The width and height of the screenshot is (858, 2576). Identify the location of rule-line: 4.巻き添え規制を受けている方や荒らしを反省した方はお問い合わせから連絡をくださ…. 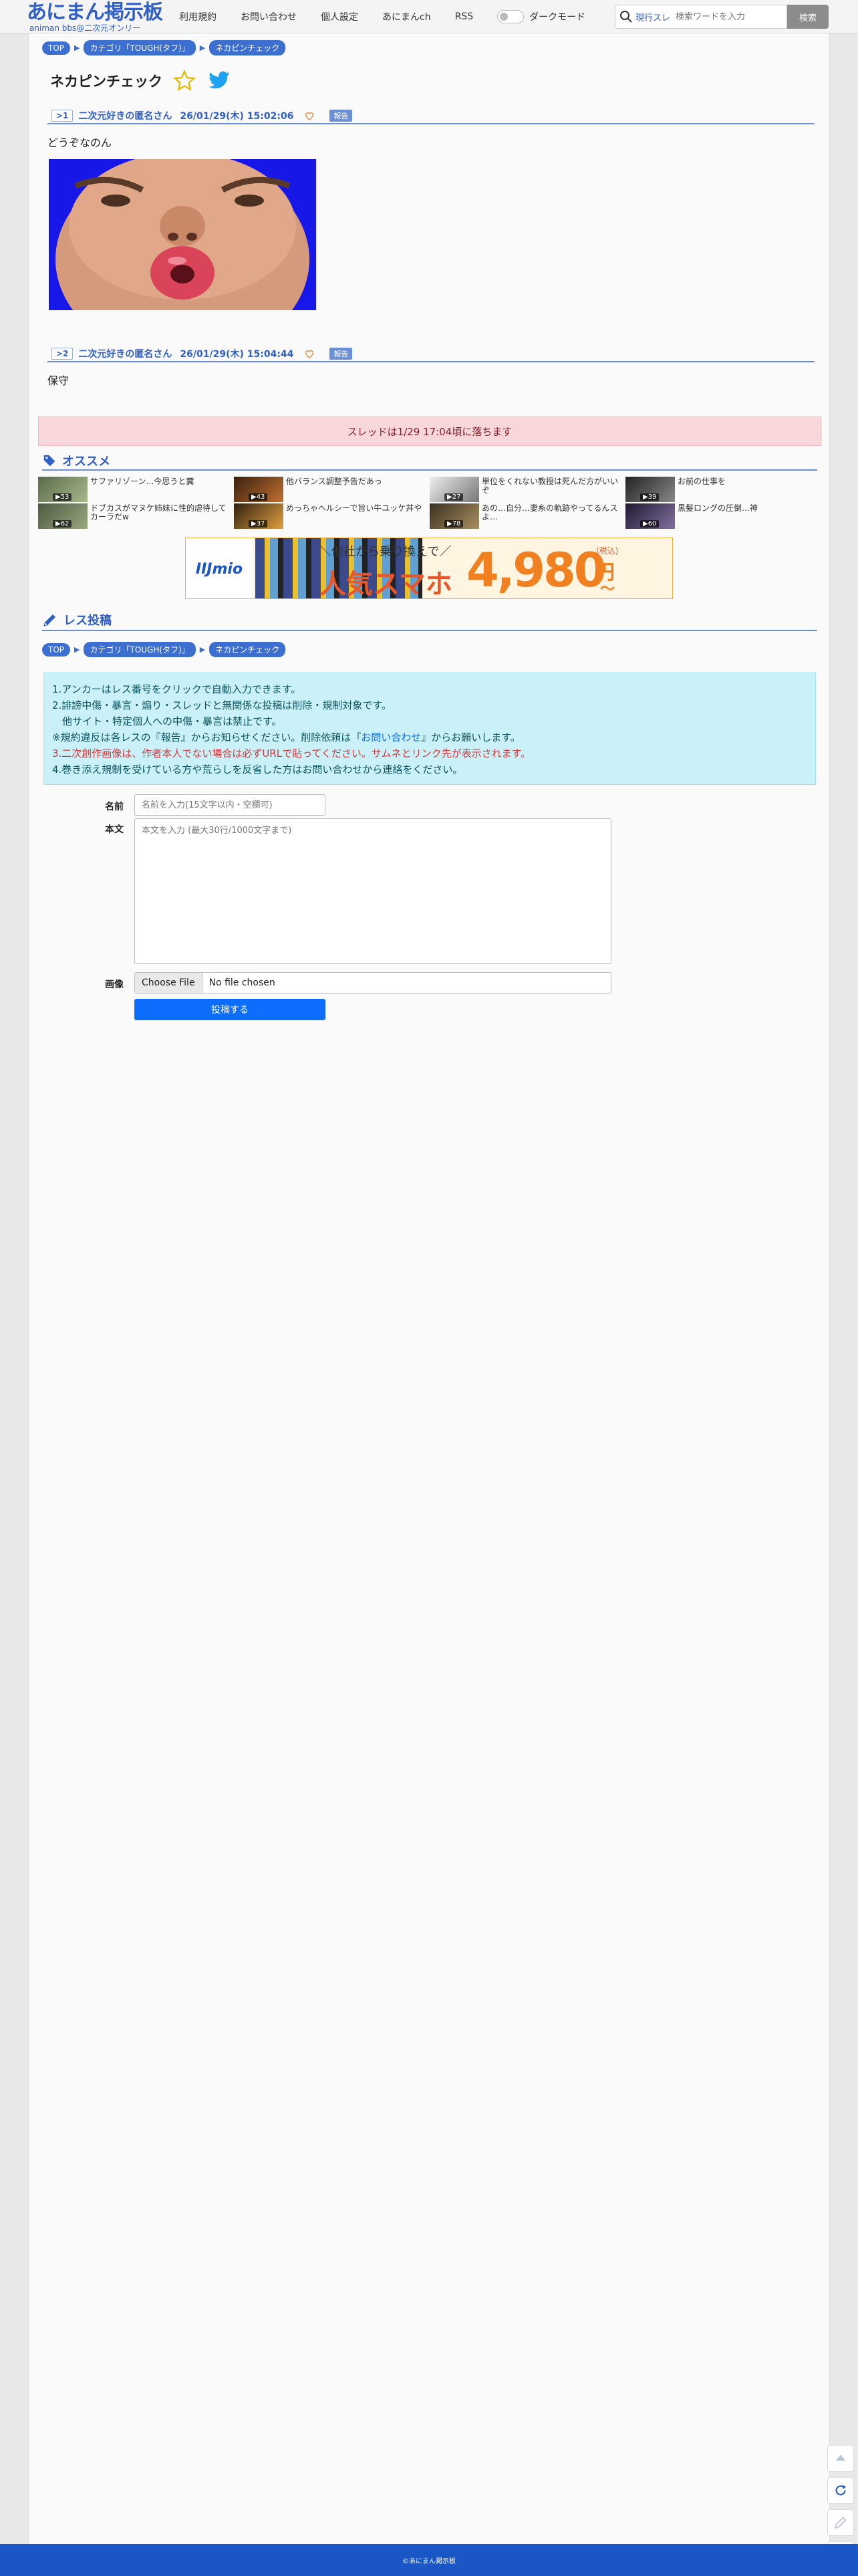
(257, 770).